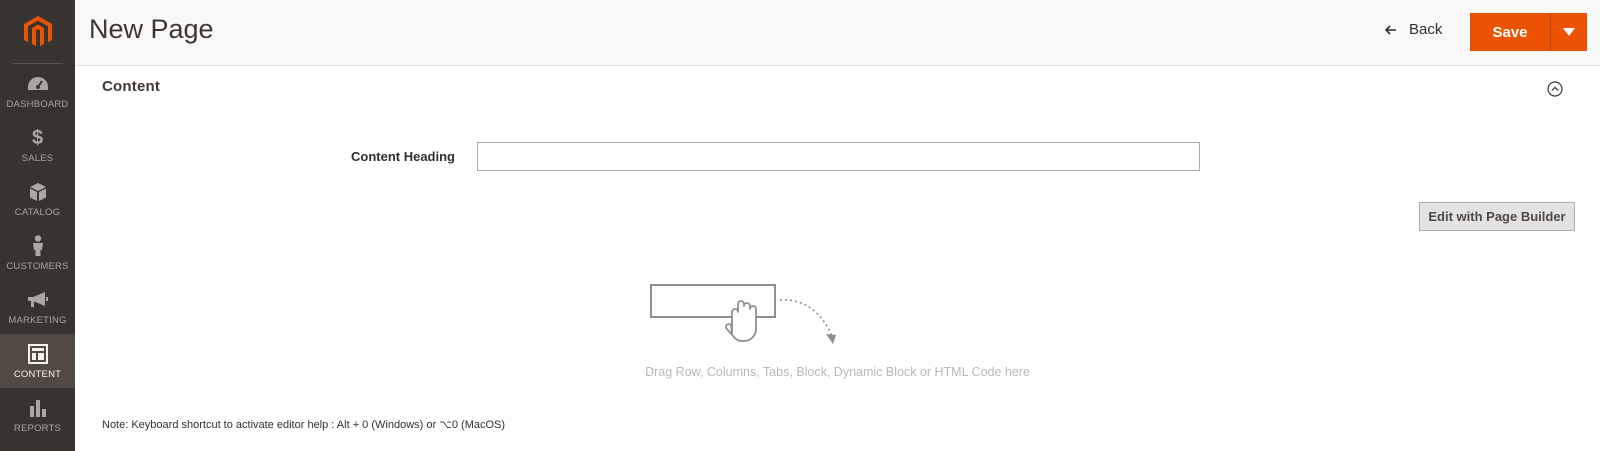 The width and height of the screenshot is (1600, 451). What do you see at coordinates (1497, 216) in the screenshot?
I see `edit-with-page-builder-button: Edit with Page Builder` at bounding box center [1497, 216].